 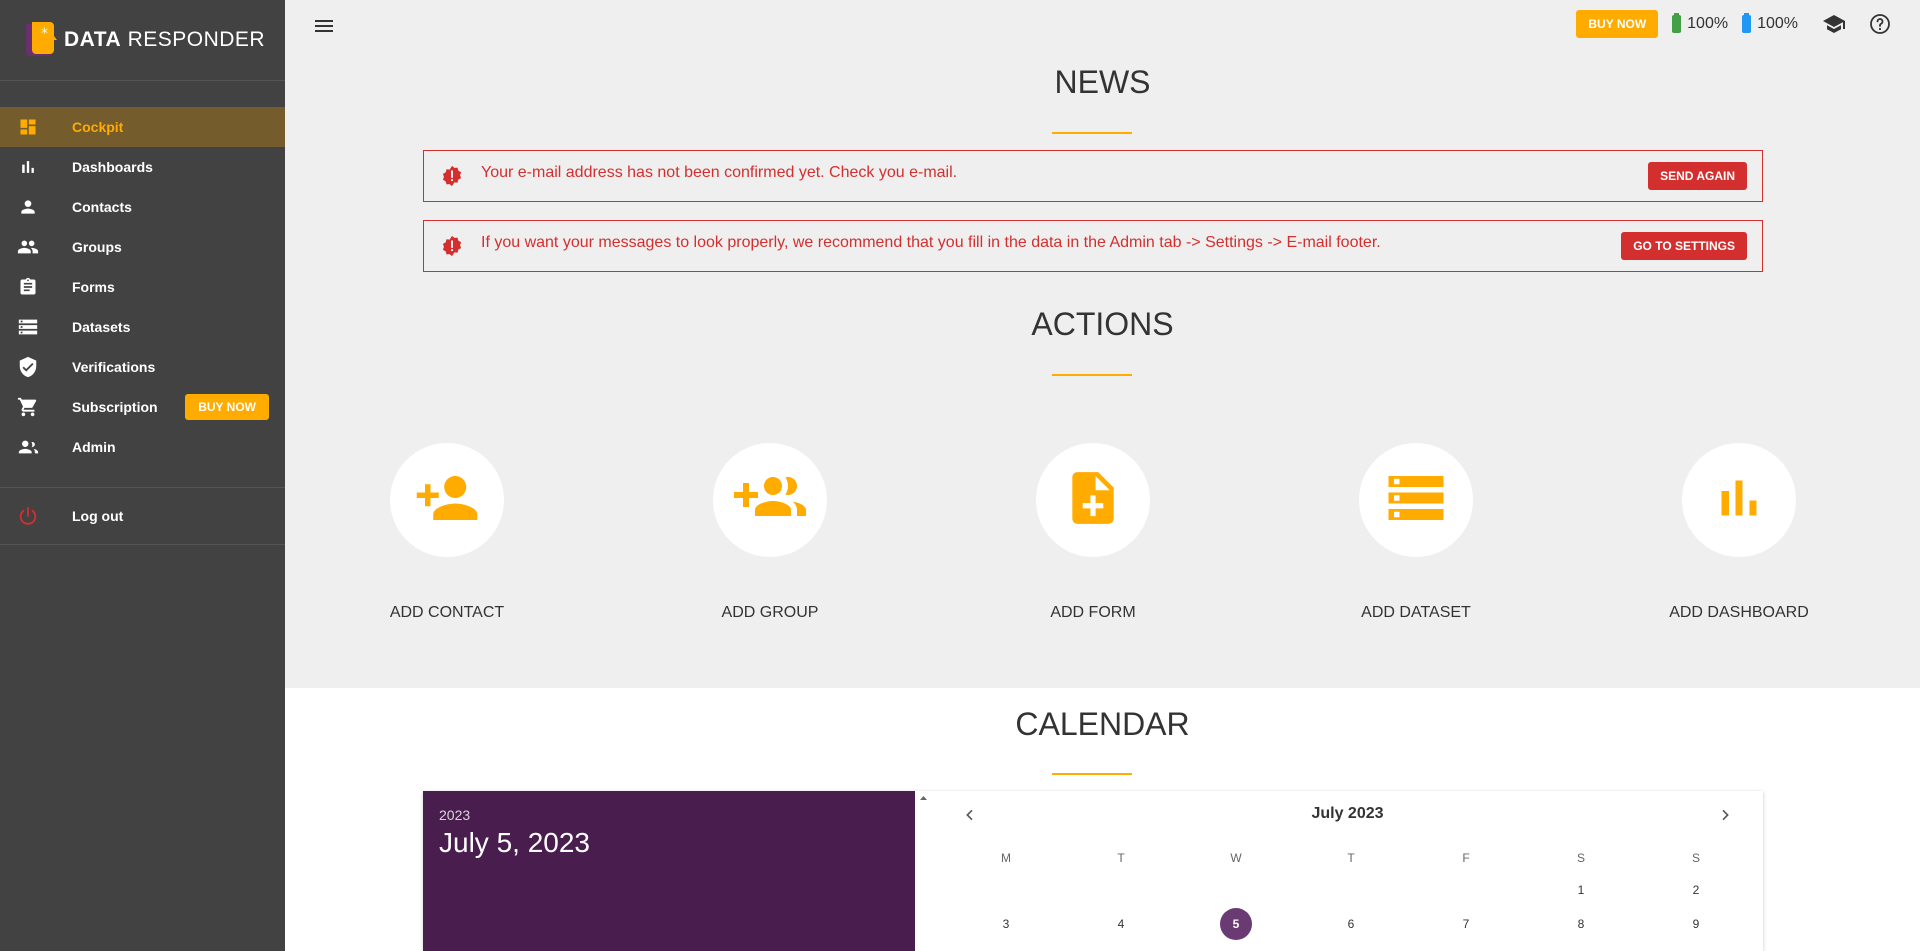 What do you see at coordinates (1777, 23) in the screenshot?
I see `battery-blue-value: 100%` at bounding box center [1777, 23].